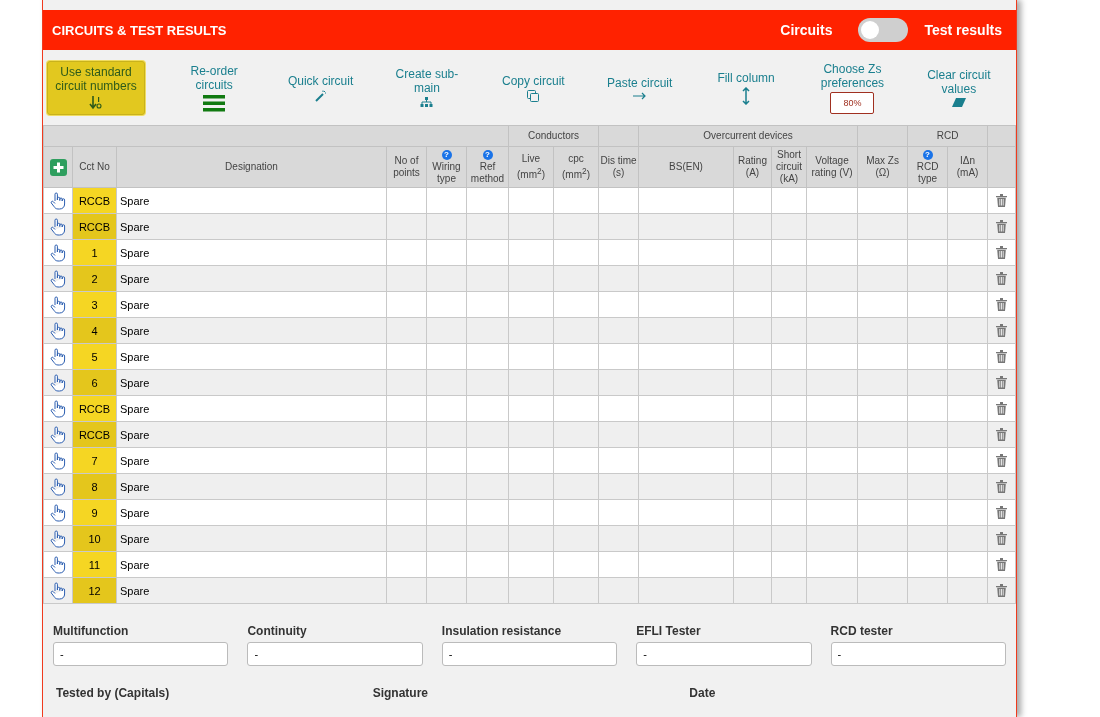  What do you see at coordinates (533, 87) in the screenshot?
I see `toolbar-button: Copy circuit` at bounding box center [533, 87].